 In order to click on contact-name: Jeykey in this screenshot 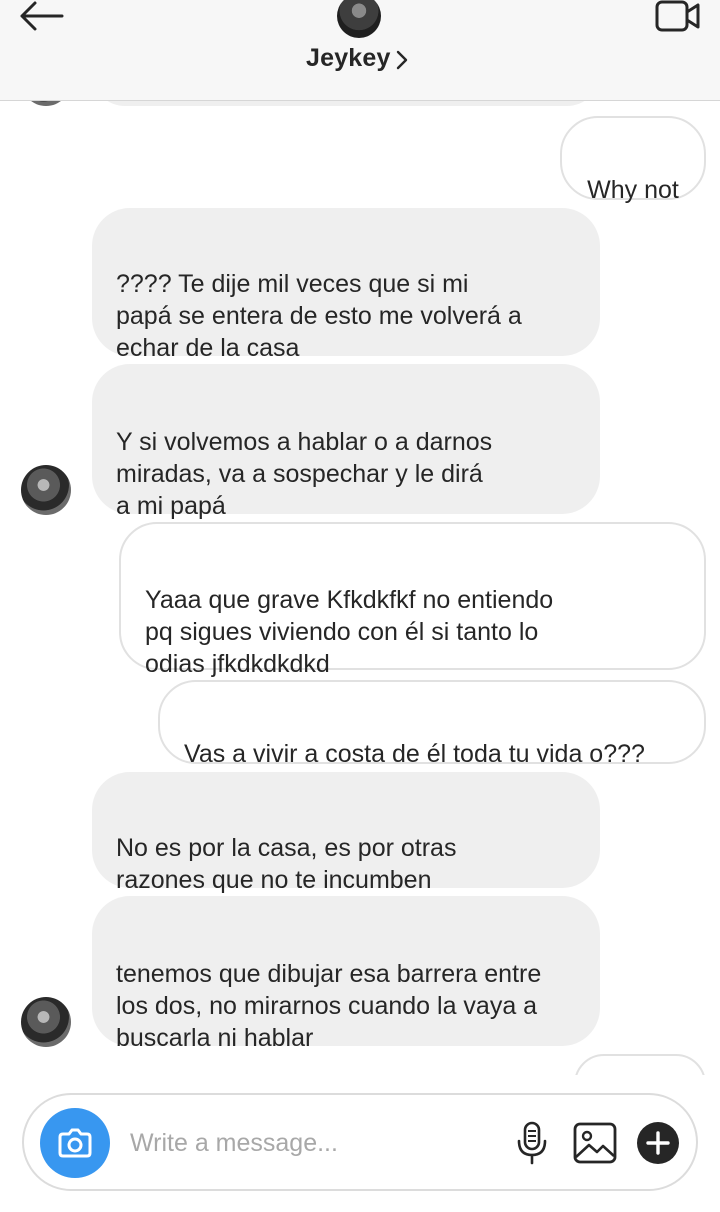, I will do `click(348, 58)`.